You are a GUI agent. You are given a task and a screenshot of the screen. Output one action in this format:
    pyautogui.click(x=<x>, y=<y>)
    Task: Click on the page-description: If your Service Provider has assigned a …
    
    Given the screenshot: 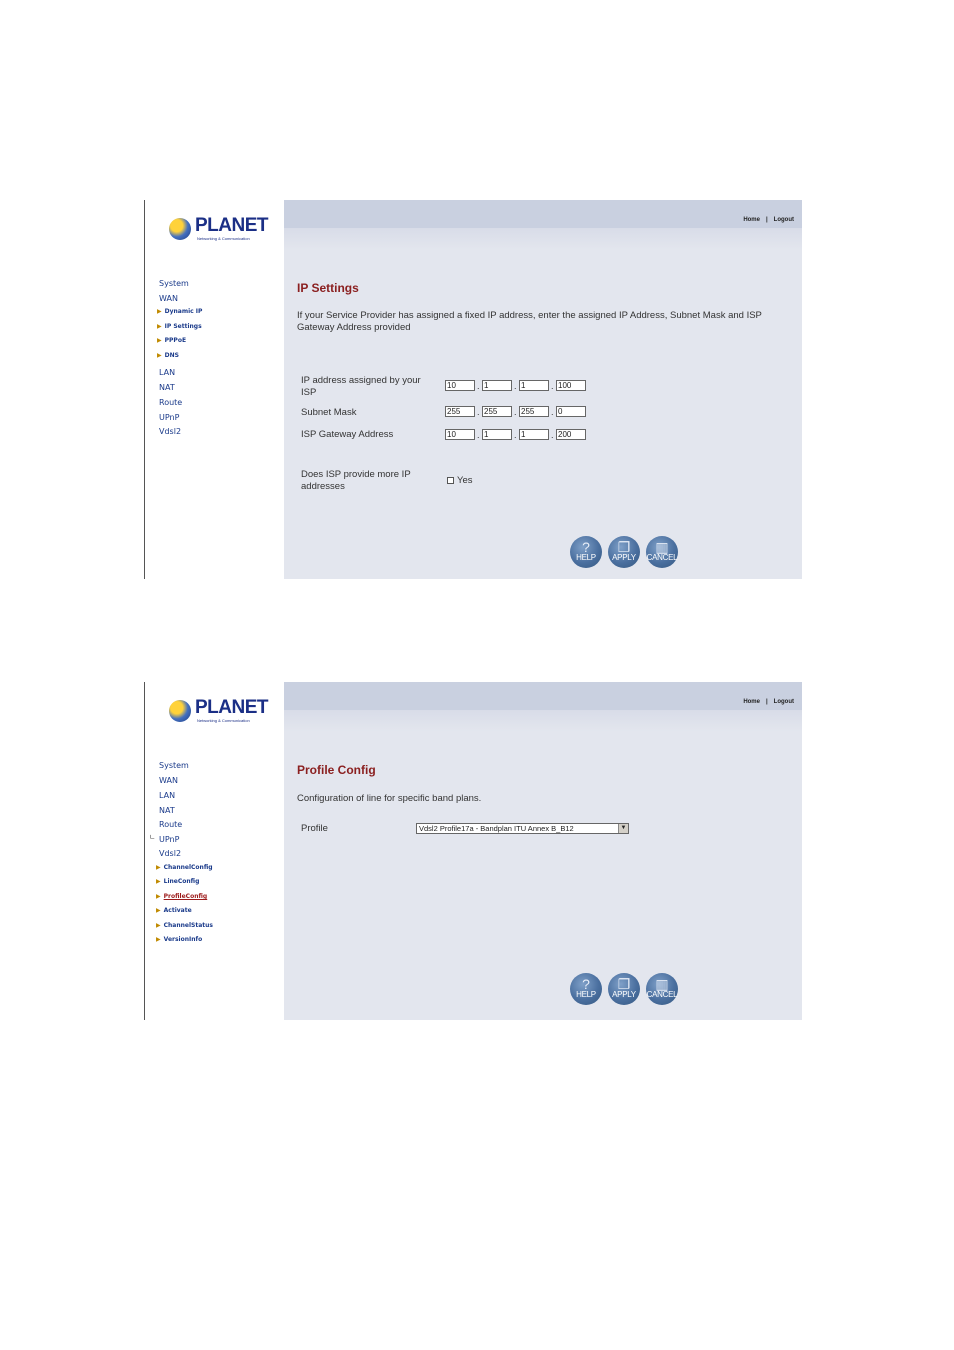 What is the action you would take?
    pyautogui.click(x=529, y=321)
    